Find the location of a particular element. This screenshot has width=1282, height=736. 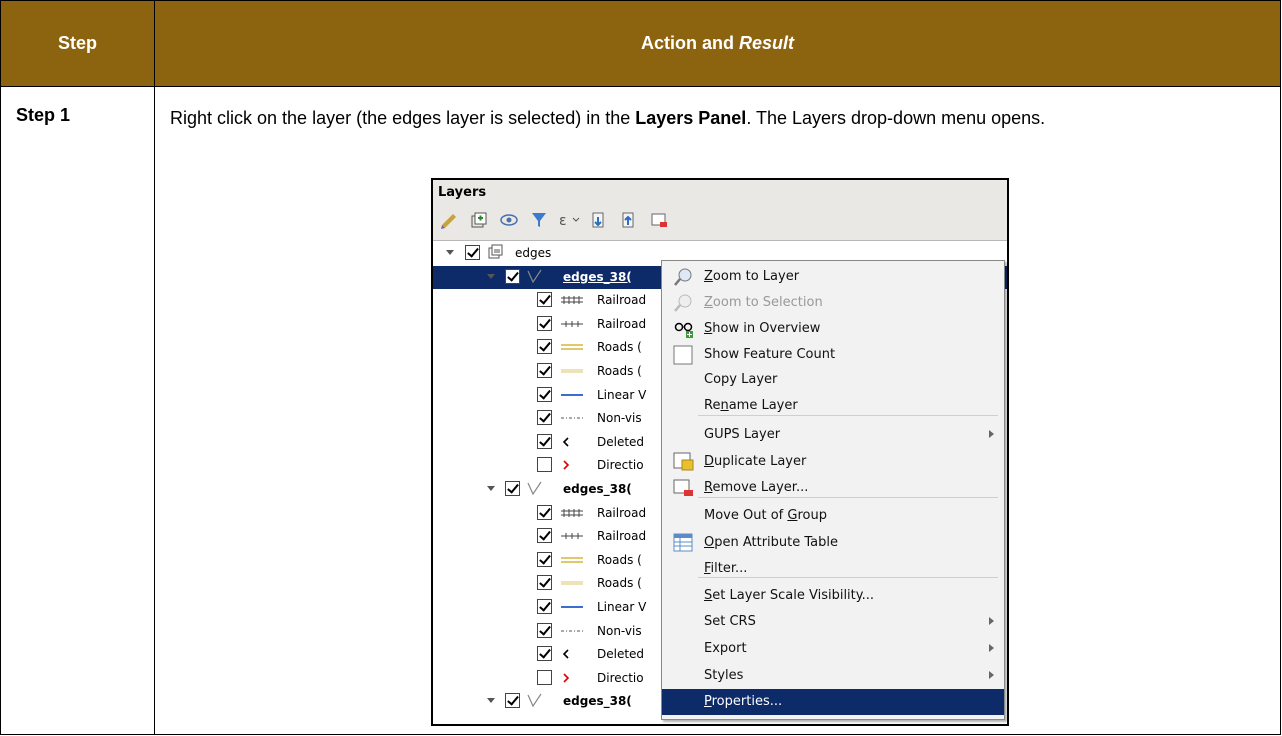

menu-item-show-feature-count: Show Feature Count is located at coordinates (833, 355).